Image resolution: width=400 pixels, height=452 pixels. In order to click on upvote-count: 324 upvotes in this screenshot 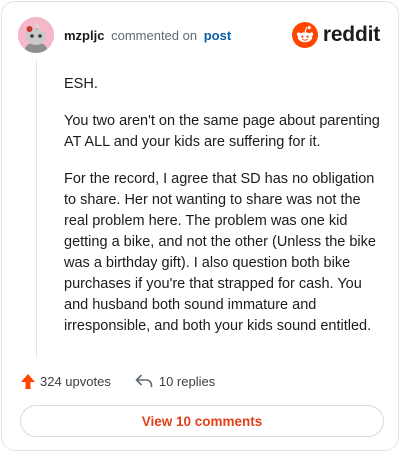, I will do `click(75, 381)`.